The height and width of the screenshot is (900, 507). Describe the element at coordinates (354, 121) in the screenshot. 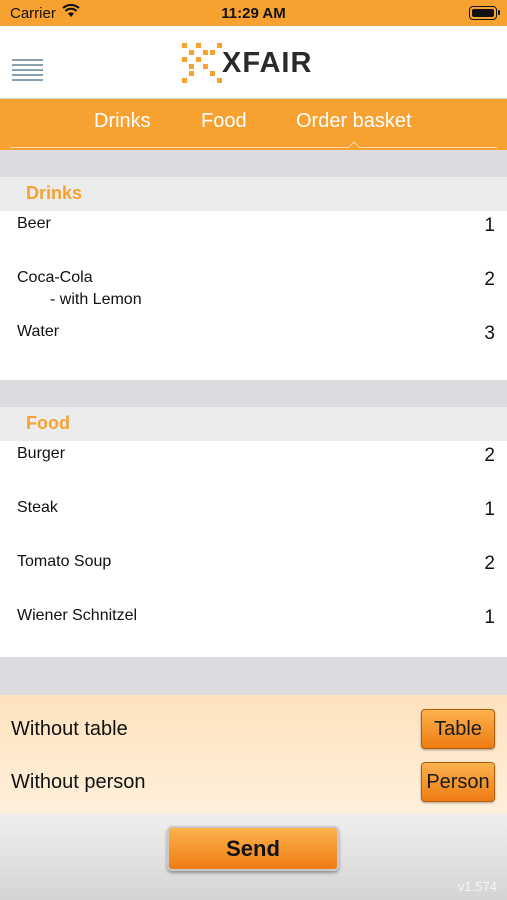

I see `tab-order-basket: Order basket` at that location.